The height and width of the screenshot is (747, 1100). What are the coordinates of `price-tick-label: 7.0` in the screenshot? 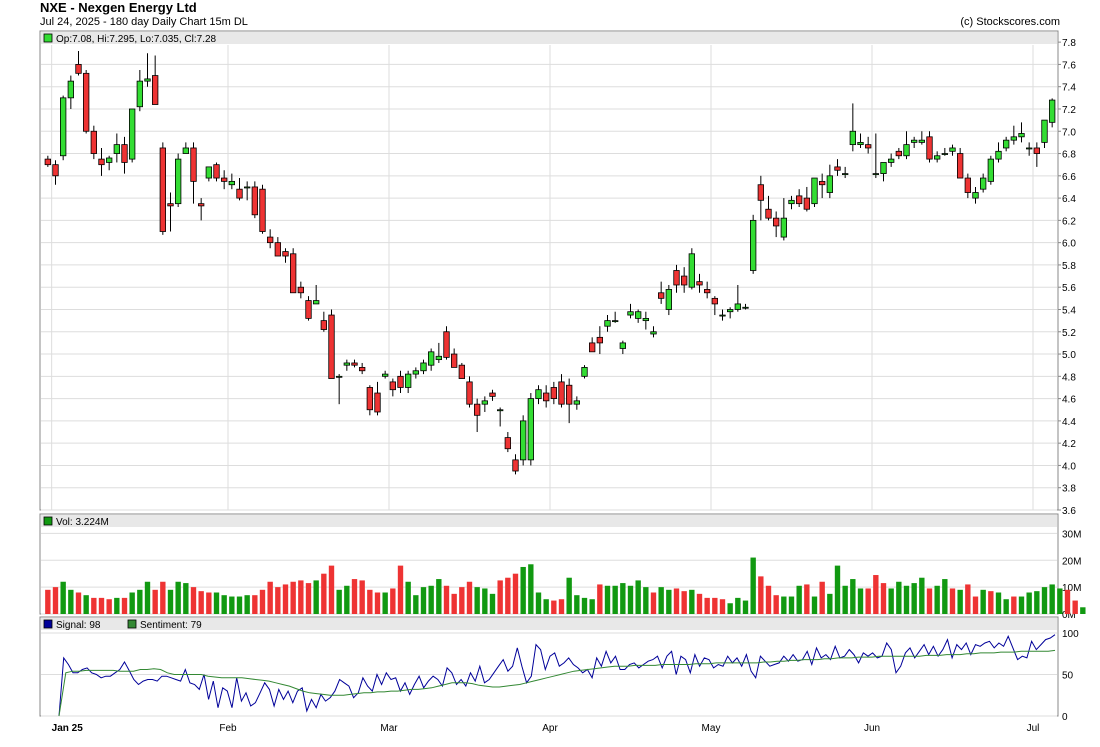 It's located at (1069, 132).